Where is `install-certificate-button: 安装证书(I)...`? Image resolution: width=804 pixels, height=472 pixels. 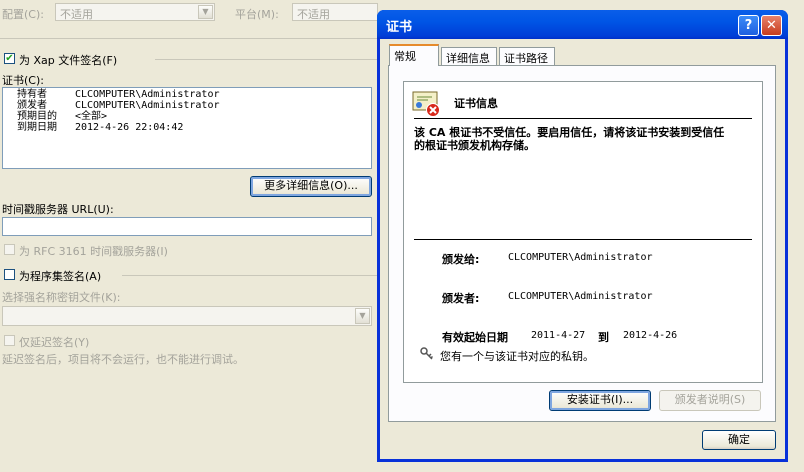
install-certificate-button: 安装证书(I)... is located at coordinates (600, 400).